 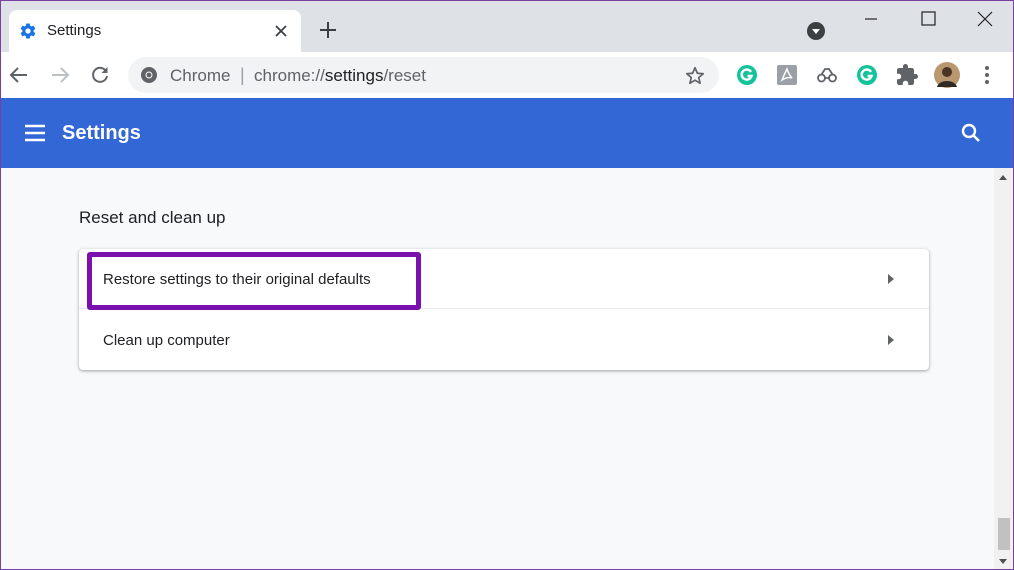 I want to click on star-icon, so click(x=695, y=76).